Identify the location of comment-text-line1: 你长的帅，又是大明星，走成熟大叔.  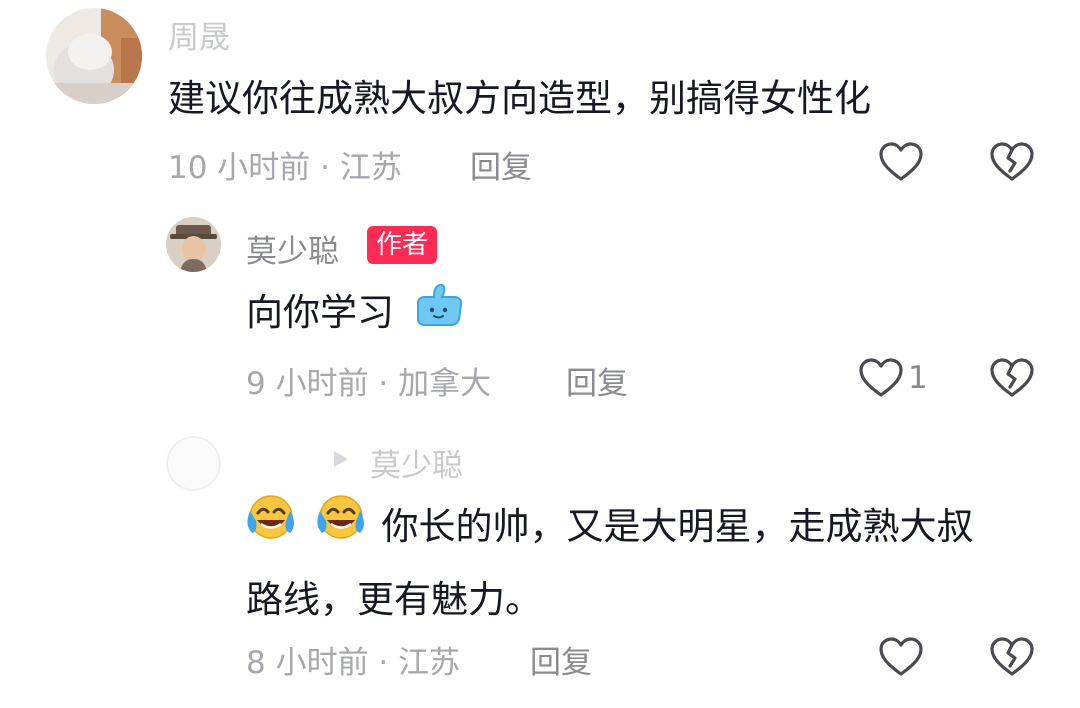
(677, 526).